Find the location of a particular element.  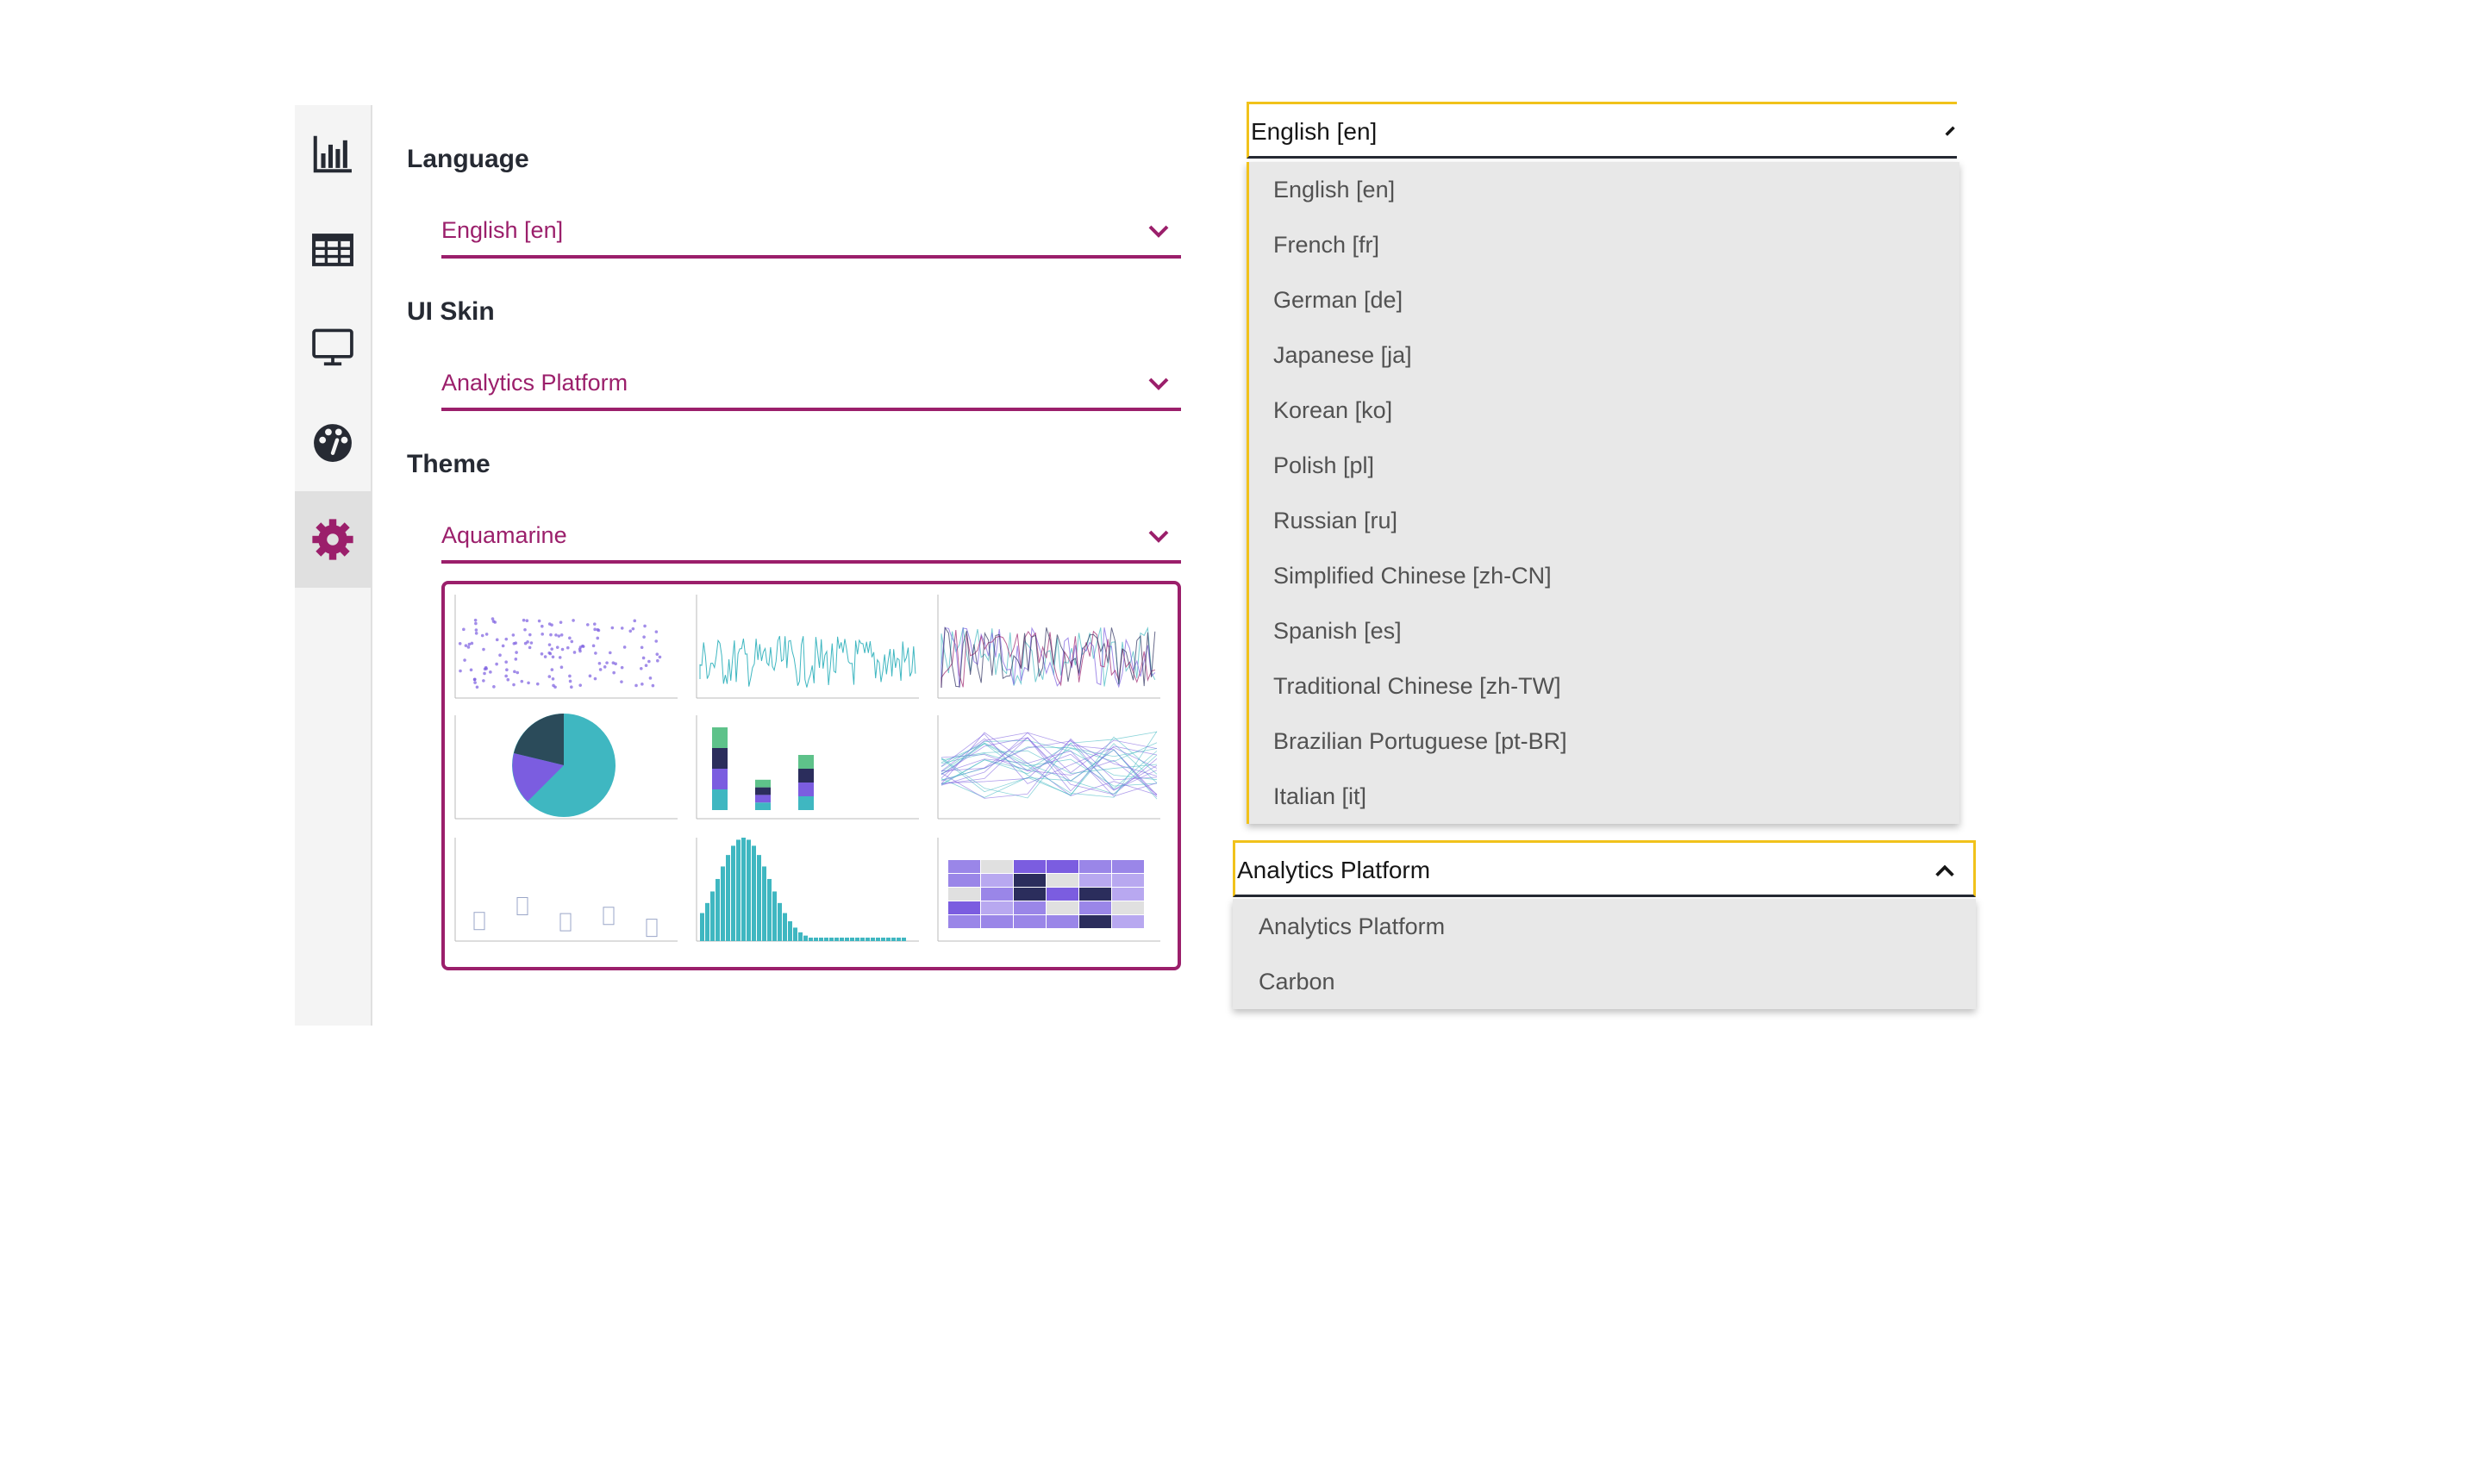

language-option: Spanish [es] is located at coordinates (1604, 631).